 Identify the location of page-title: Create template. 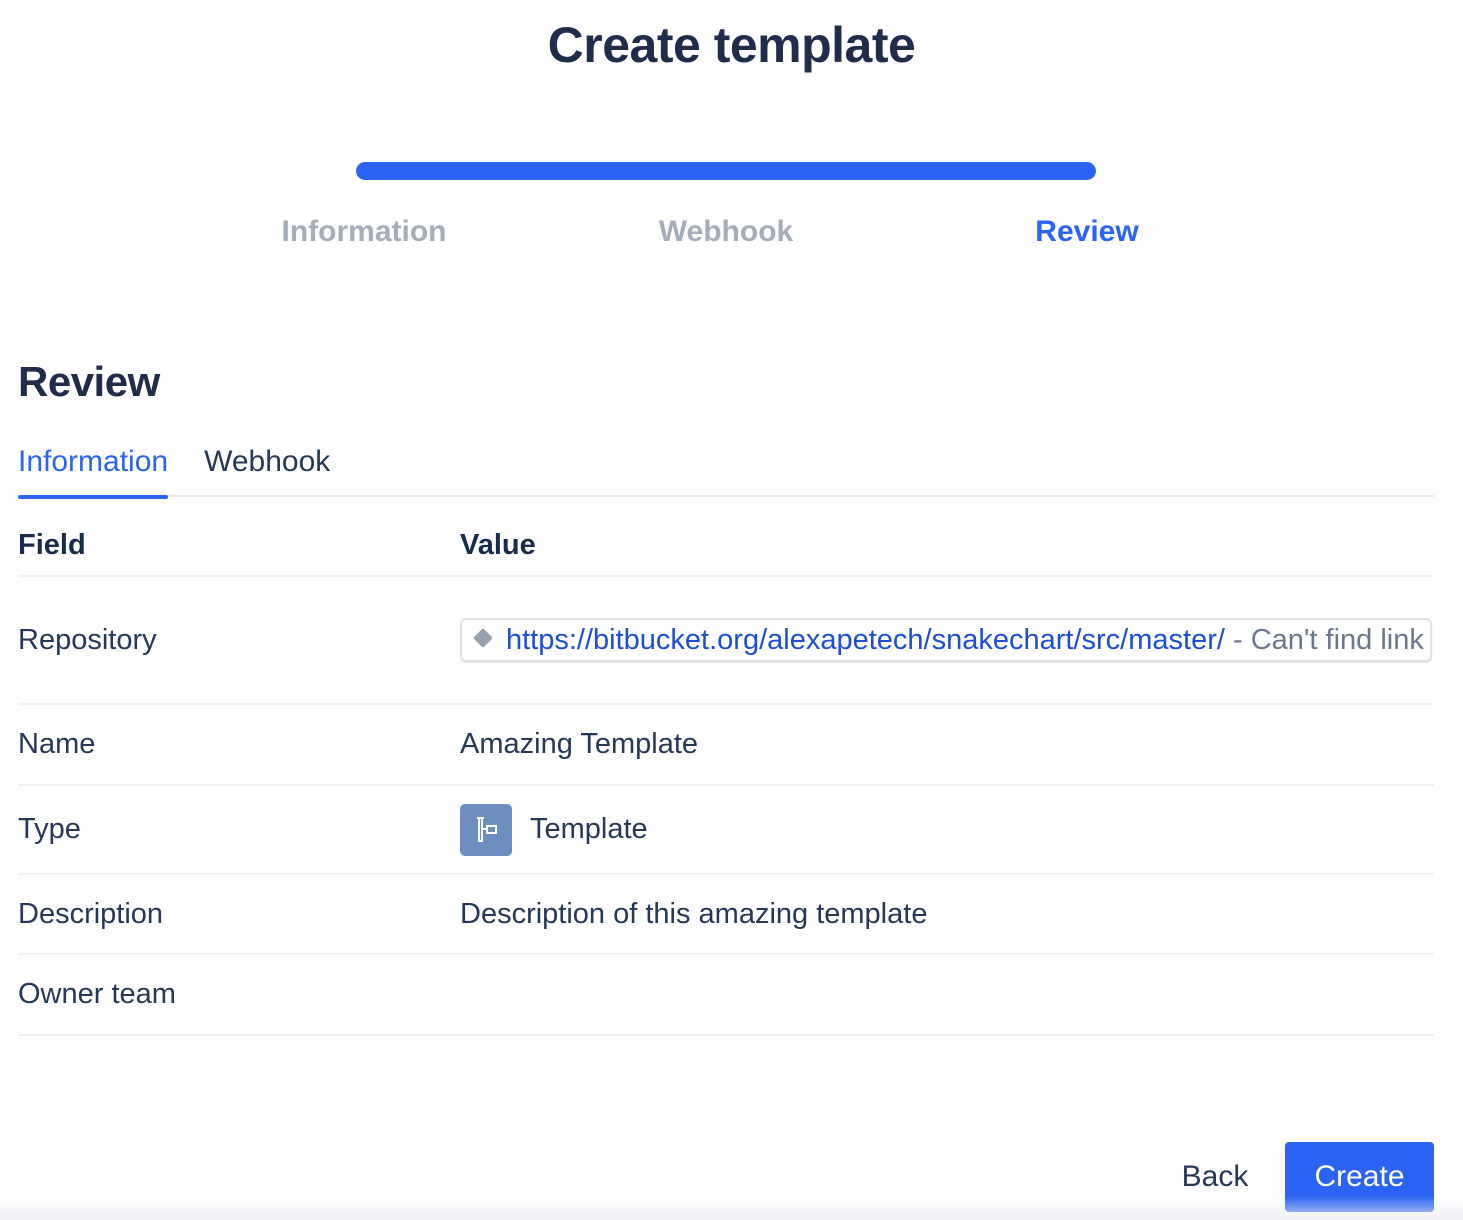
(731, 45).